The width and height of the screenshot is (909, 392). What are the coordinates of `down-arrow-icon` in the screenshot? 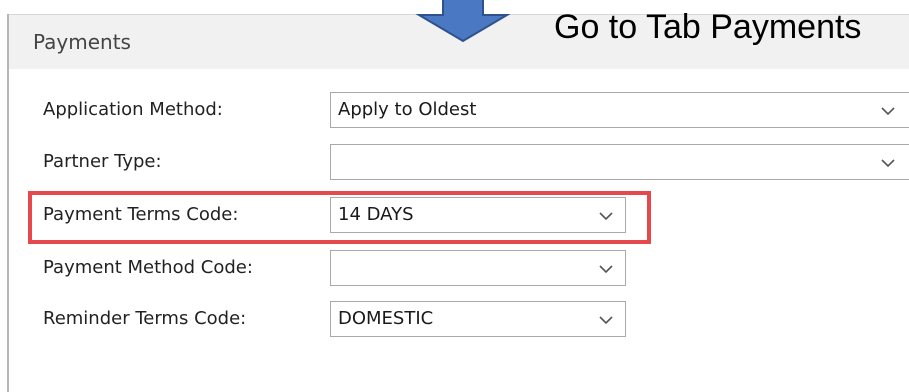 It's located at (463, 21).